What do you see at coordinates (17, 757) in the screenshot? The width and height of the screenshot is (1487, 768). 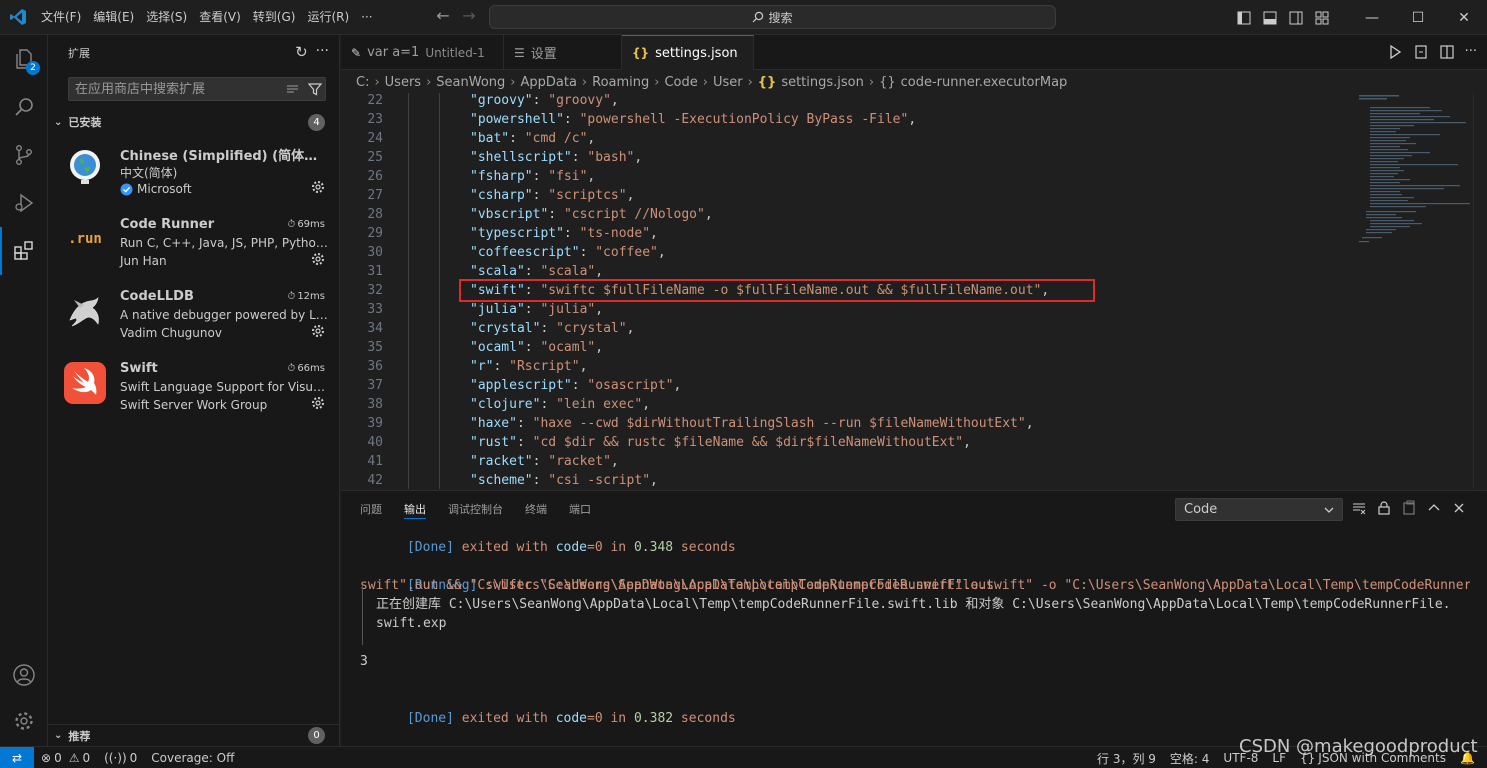 I see `remote-indicator-icon: ⇄` at bounding box center [17, 757].